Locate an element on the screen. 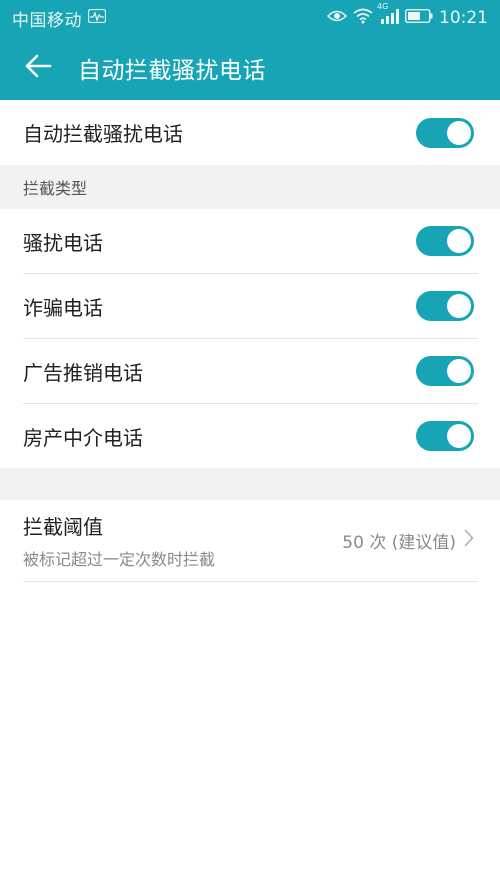  harassment-switch is located at coordinates (445, 241).